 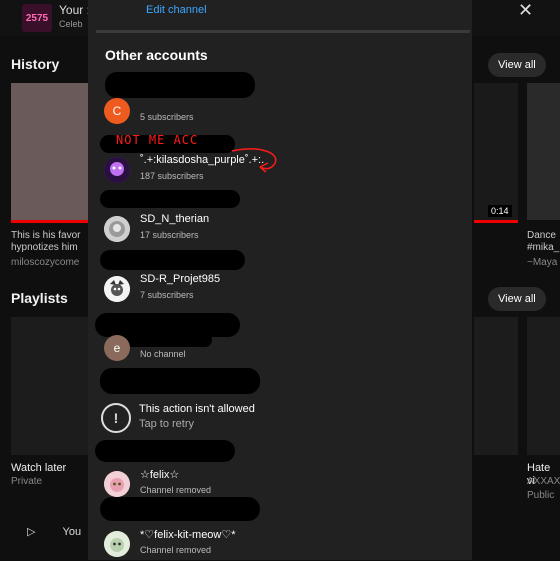 What do you see at coordinates (54, 531) in the screenshot?
I see `bottom-nav-your-videos: ▷ You` at bounding box center [54, 531].